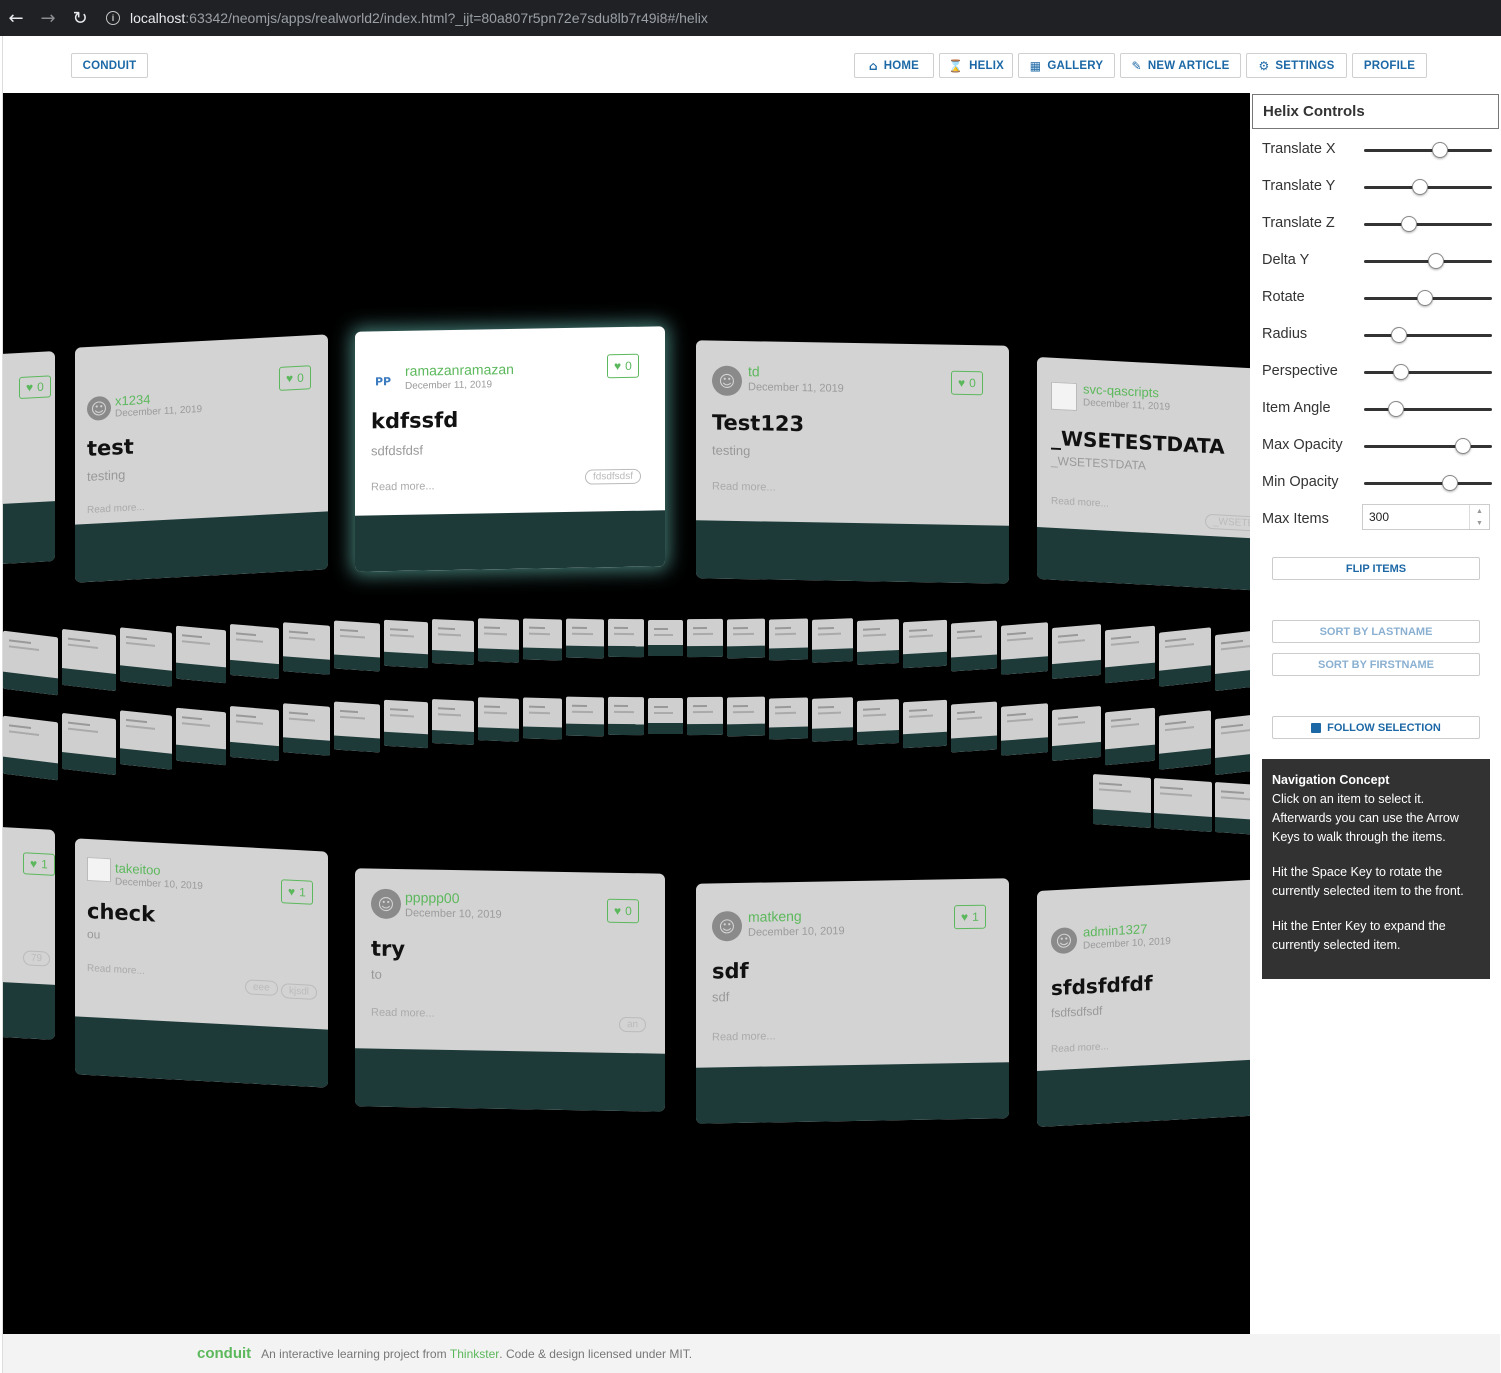  I want to click on thinkster-link: Thinkster, so click(474, 1354).